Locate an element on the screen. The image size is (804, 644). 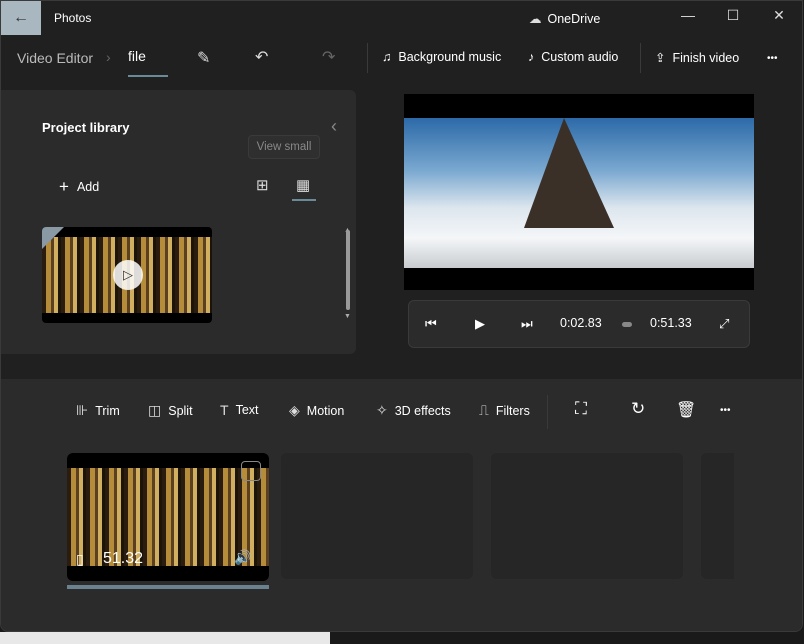
more-tools-button: ••• is located at coordinates (725, 410).